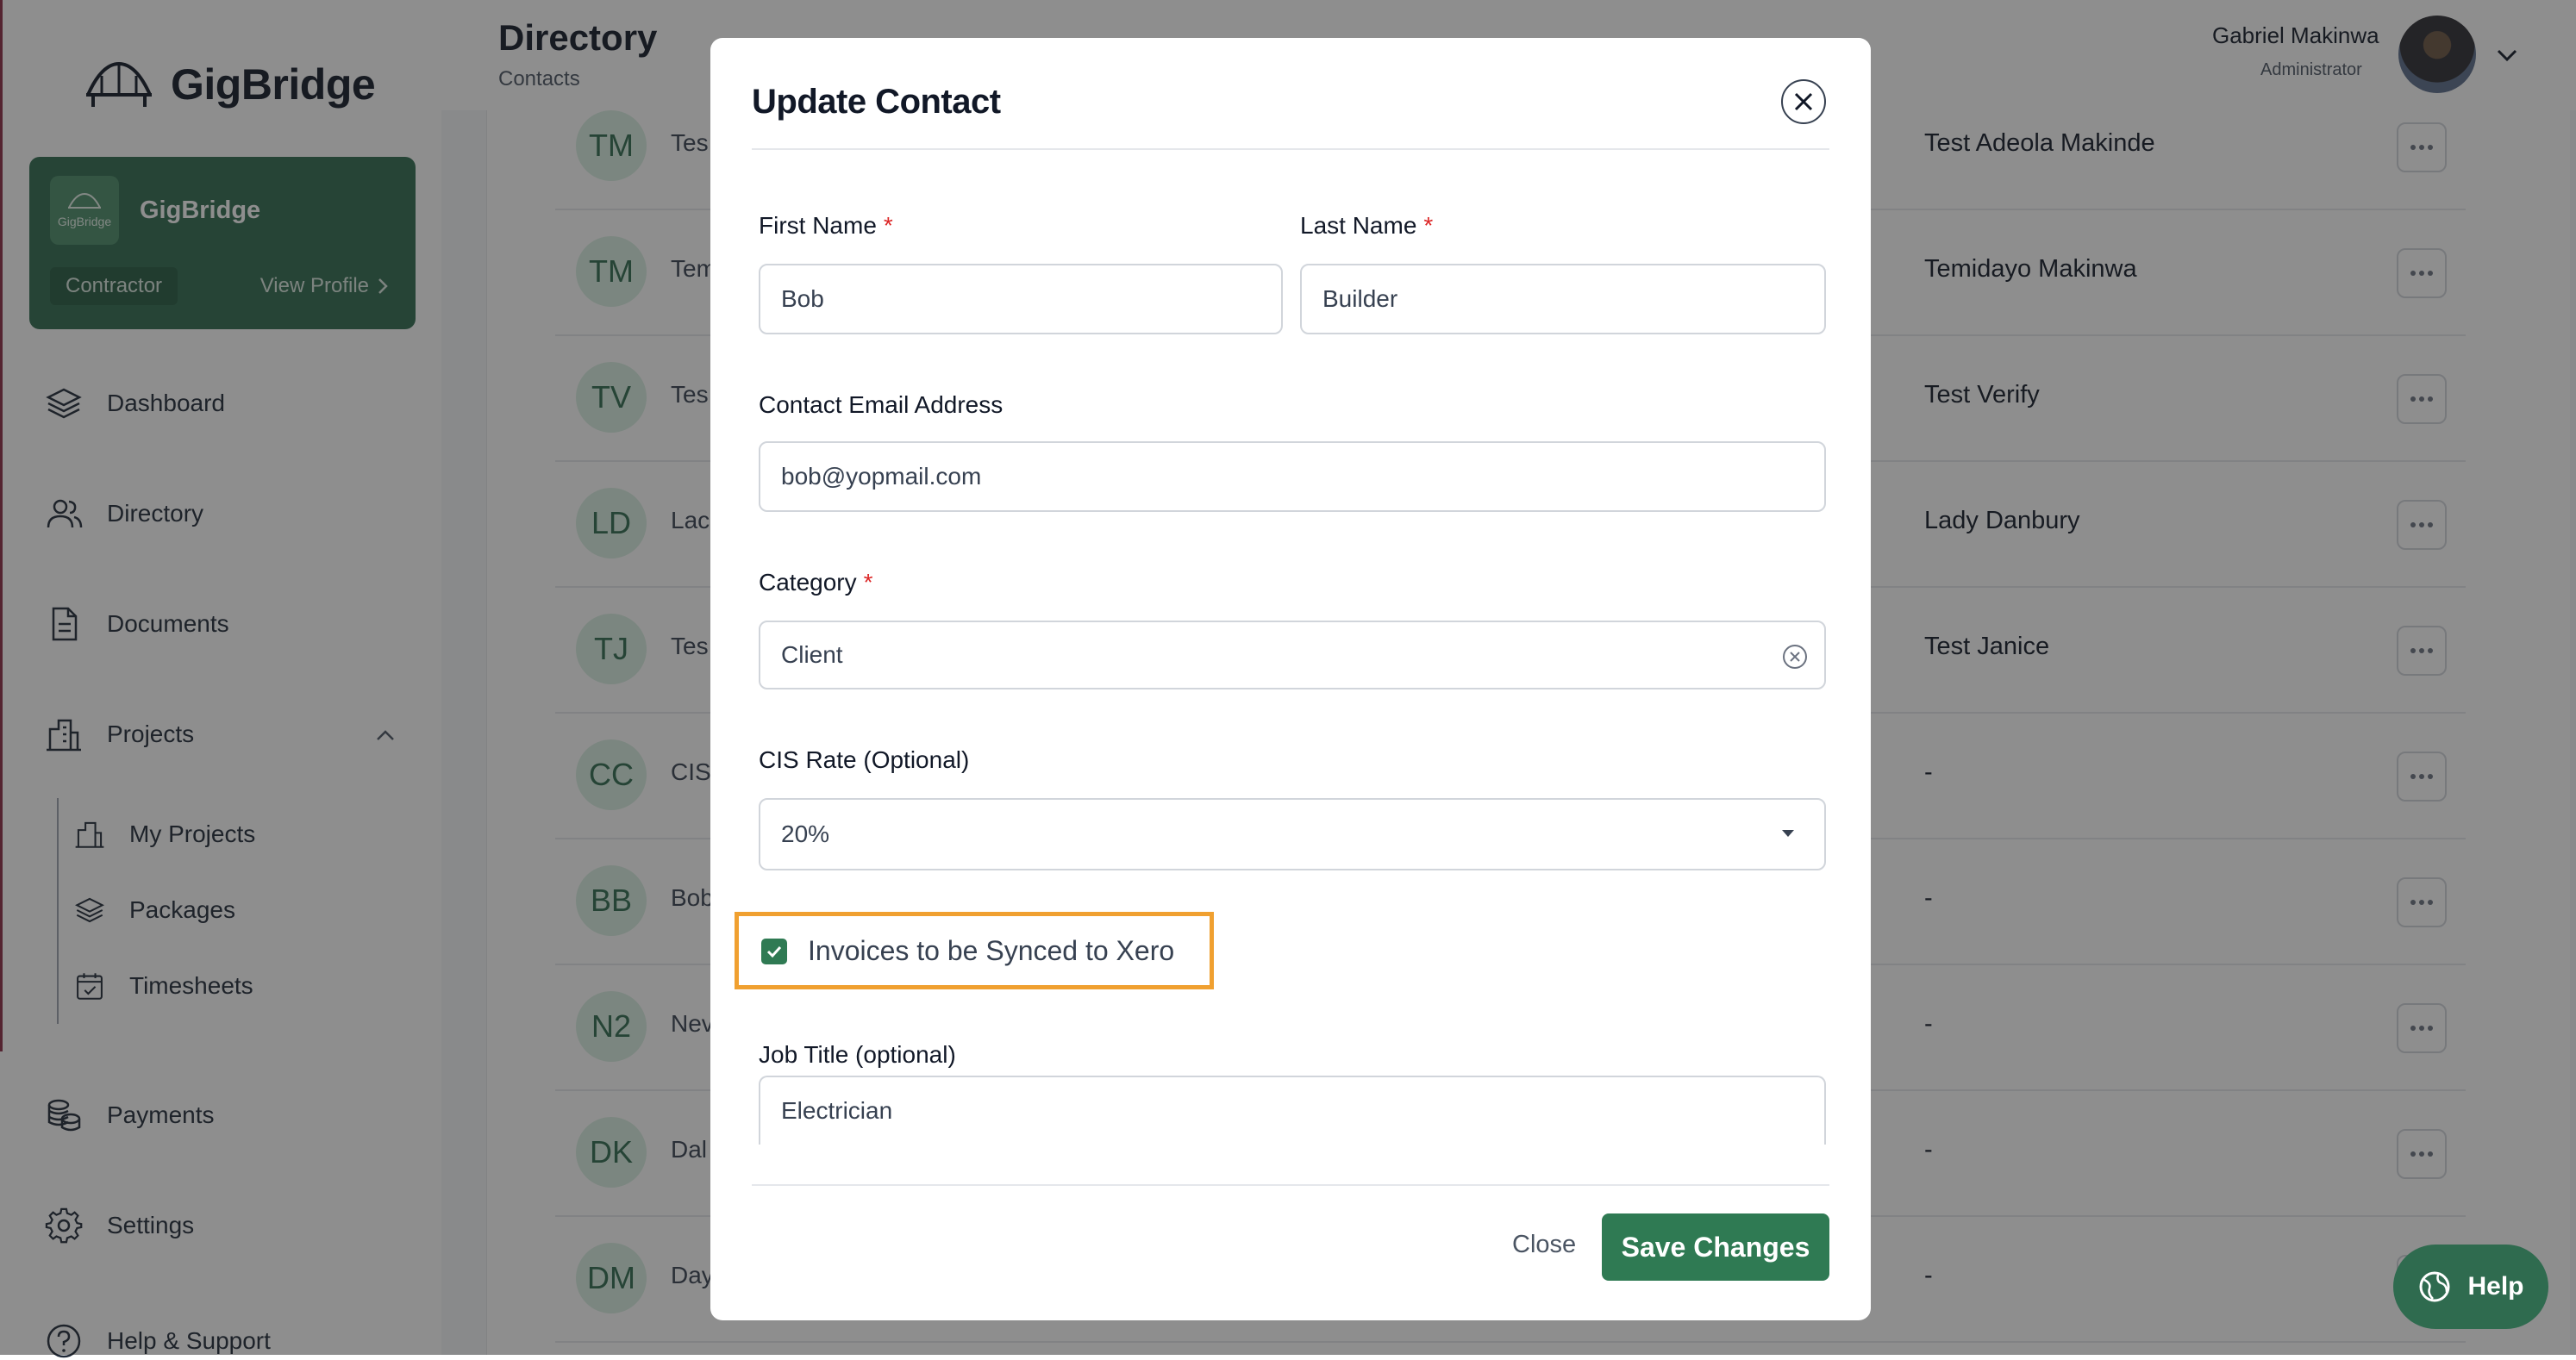  I want to click on header-divider, so click(1290, 149).